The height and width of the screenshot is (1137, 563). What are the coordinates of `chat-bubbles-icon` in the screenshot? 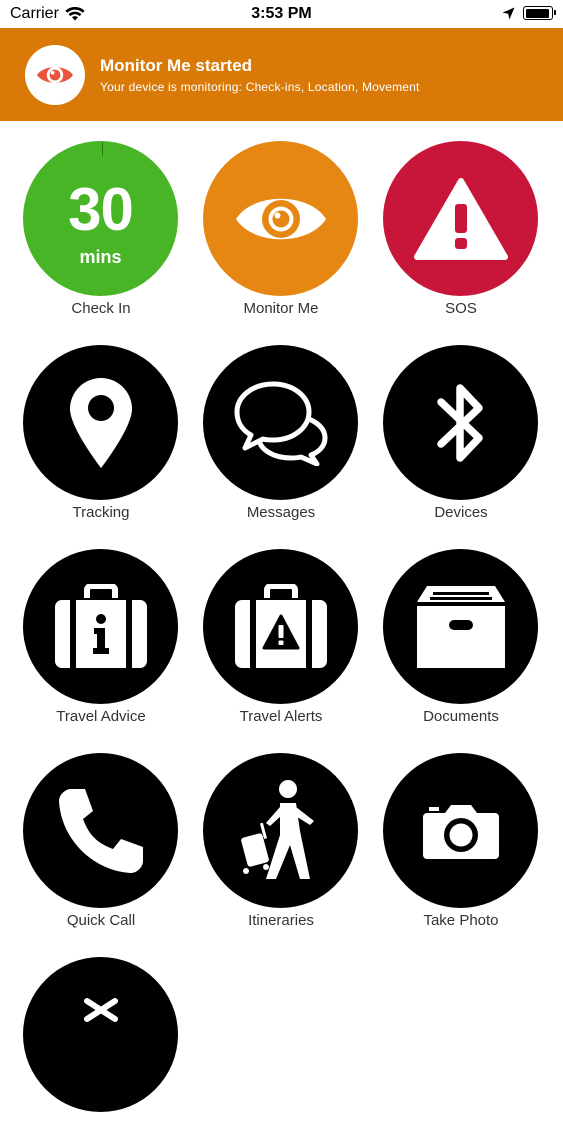 It's located at (280, 423).